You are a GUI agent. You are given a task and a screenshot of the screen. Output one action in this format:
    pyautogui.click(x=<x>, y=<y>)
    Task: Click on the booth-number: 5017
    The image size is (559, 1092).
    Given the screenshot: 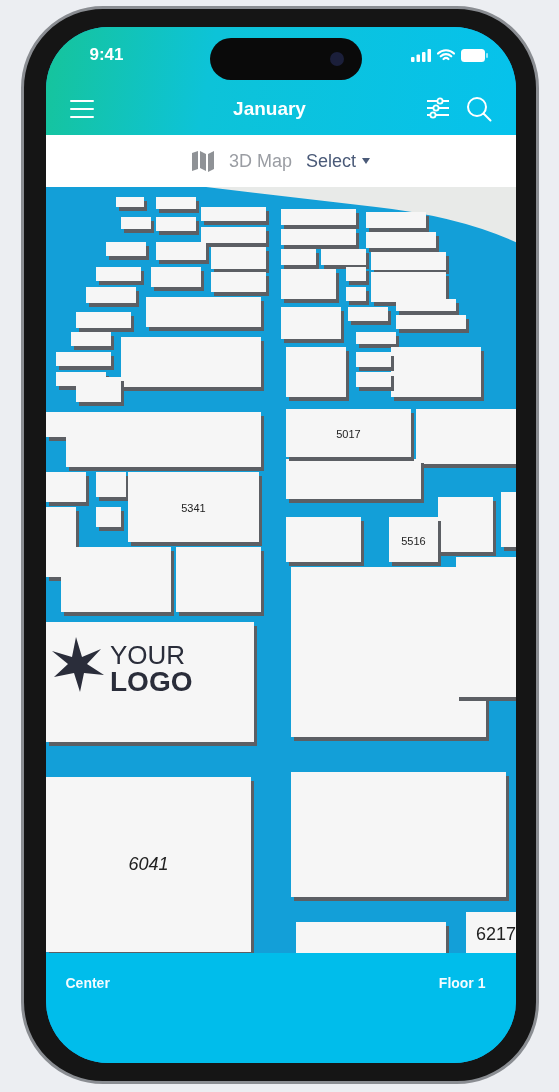 What is the action you would take?
    pyautogui.click(x=348, y=434)
    